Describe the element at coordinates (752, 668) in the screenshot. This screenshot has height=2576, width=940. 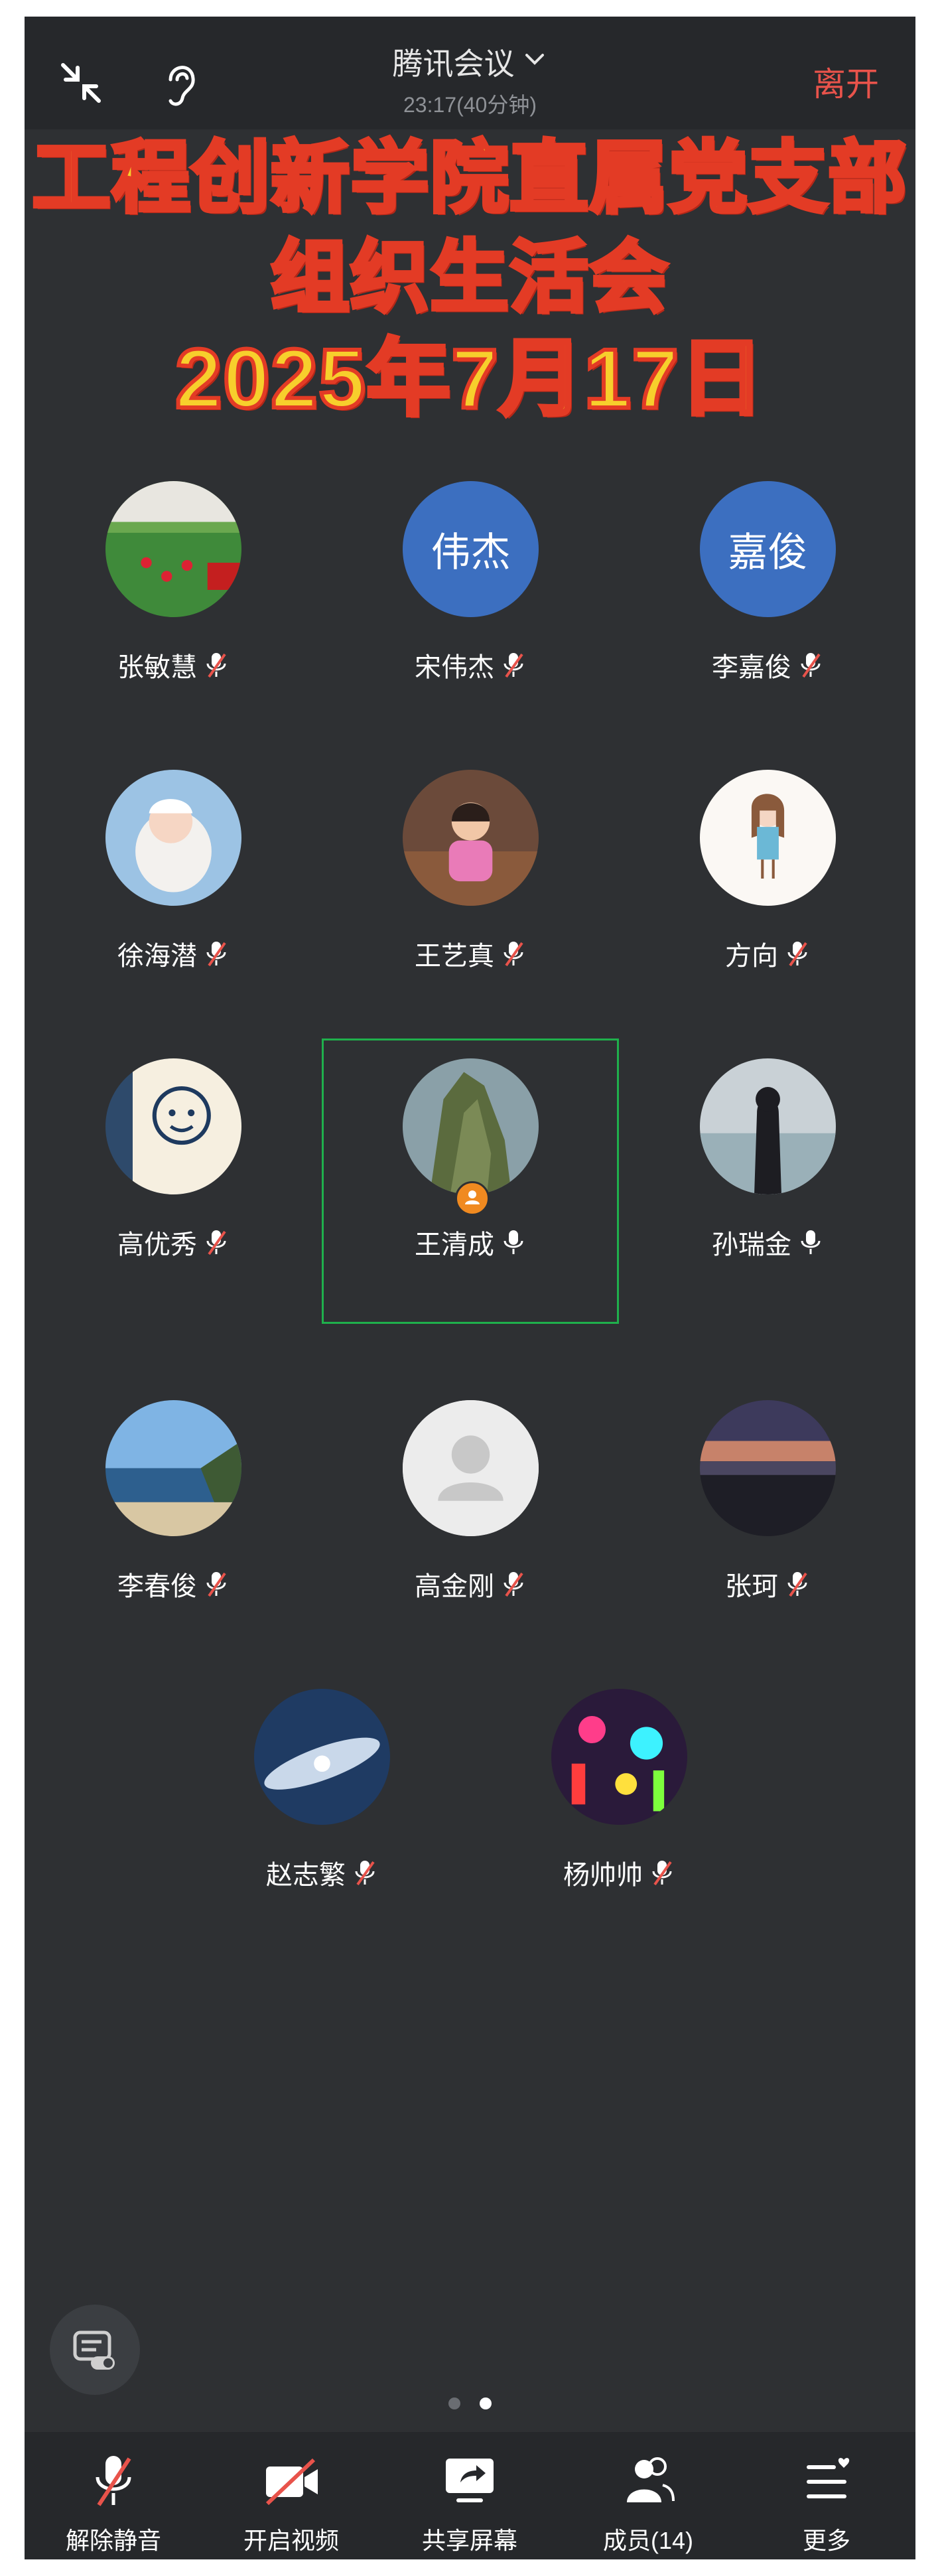
I see `participant-name: 李嘉俊` at that location.